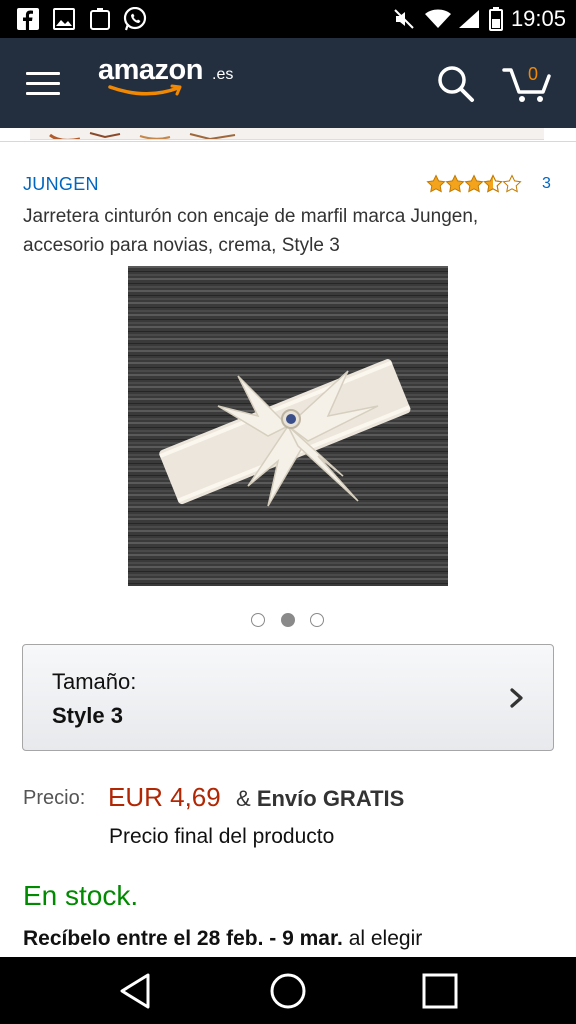  I want to click on search-button, so click(456, 84).